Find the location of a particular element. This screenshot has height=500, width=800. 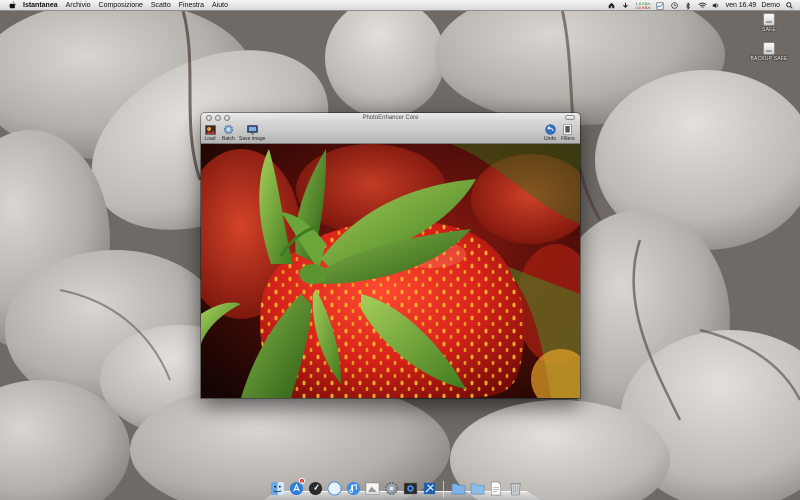

menu-user-name: Demo is located at coordinates (770, 5).